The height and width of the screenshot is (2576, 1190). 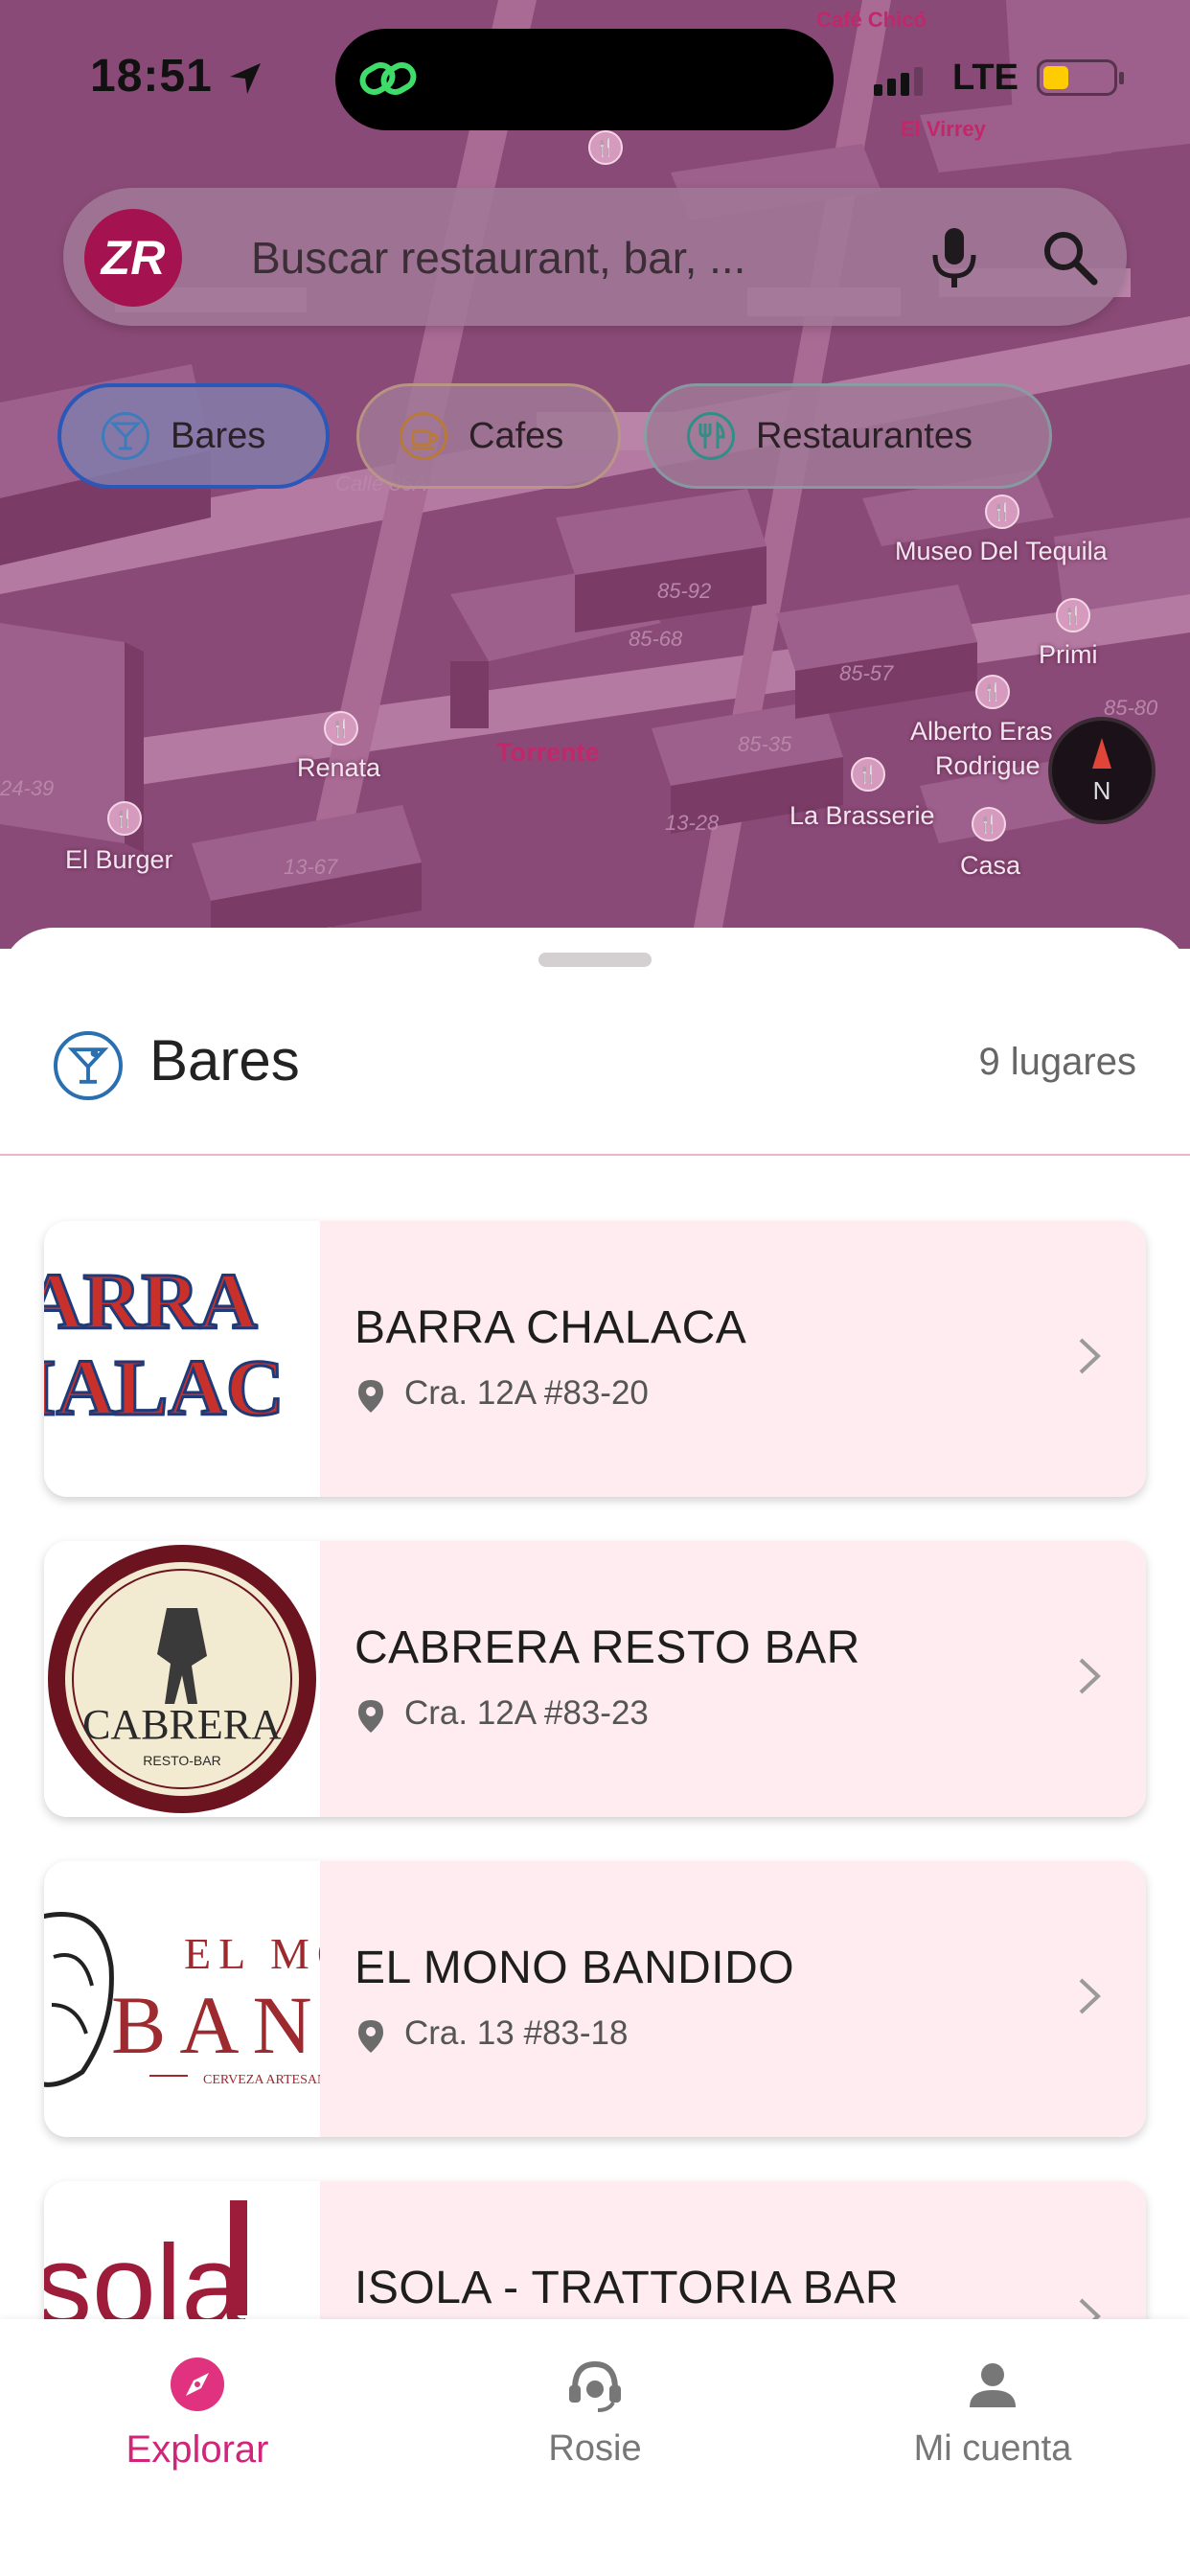 I want to click on logo-text: IALAC, so click(x=164, y=1388).